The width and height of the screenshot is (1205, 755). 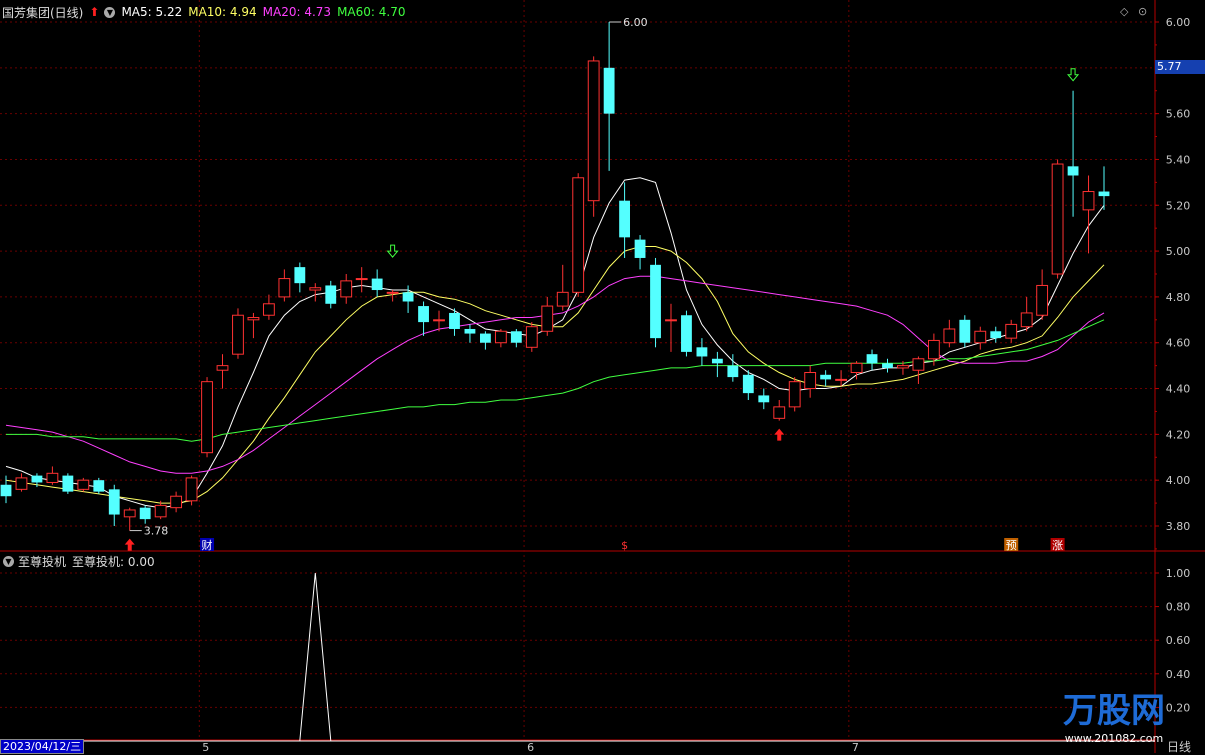 I want to click on y-tick-label: 4.00, so click(x=1178, y=480).